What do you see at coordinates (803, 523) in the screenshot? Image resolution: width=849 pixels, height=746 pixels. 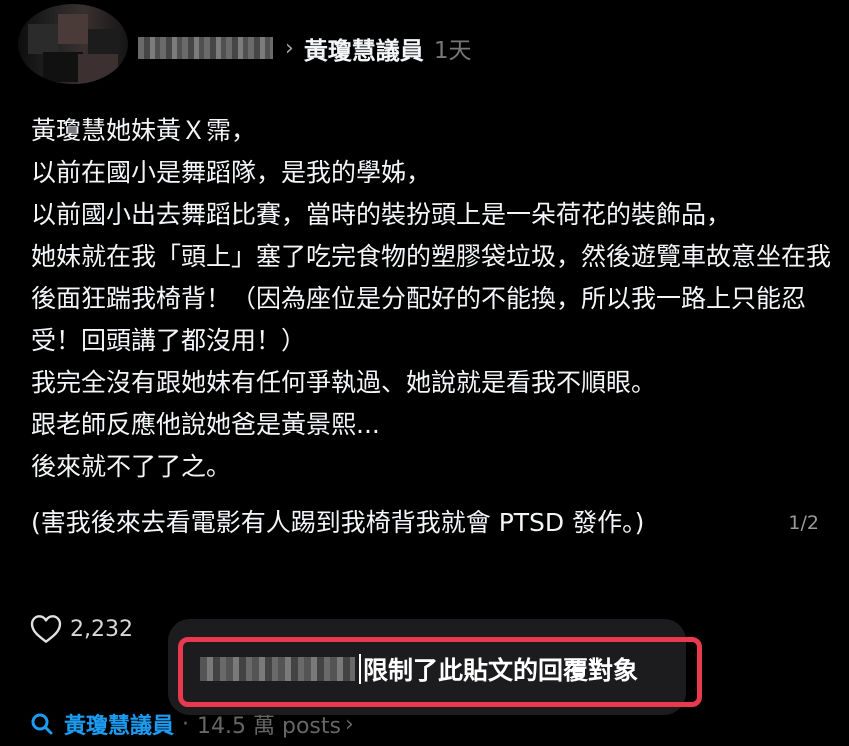 I see `page-indicator: 1/2` at bounding box center [803, 523].